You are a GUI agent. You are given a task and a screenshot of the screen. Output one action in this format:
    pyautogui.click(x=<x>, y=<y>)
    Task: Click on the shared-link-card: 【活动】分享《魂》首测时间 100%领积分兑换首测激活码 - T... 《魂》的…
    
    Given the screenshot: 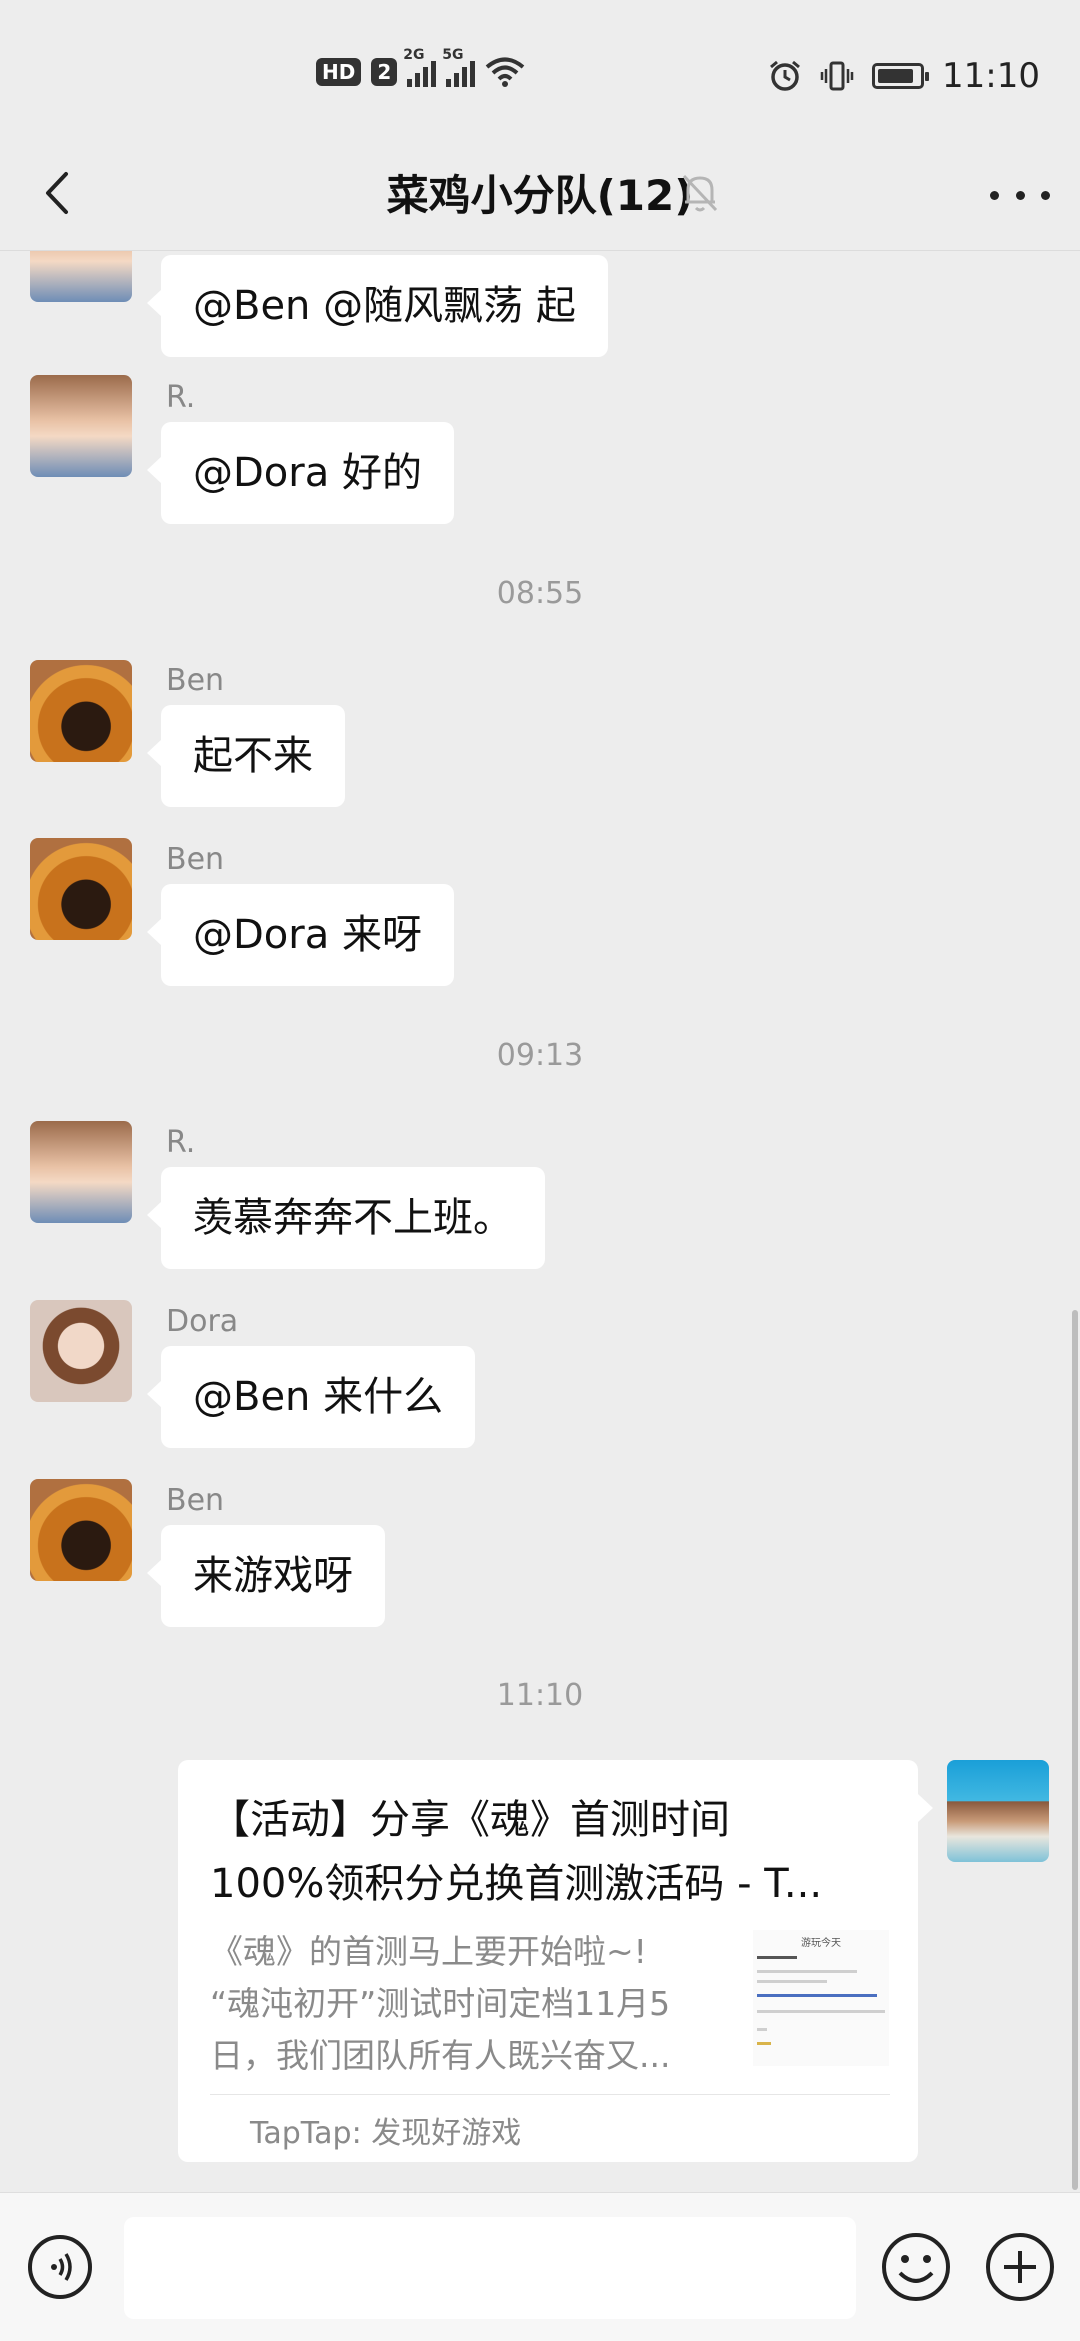 What is the action you would take?
    pyautogui.click(x=555, y=1961)
    